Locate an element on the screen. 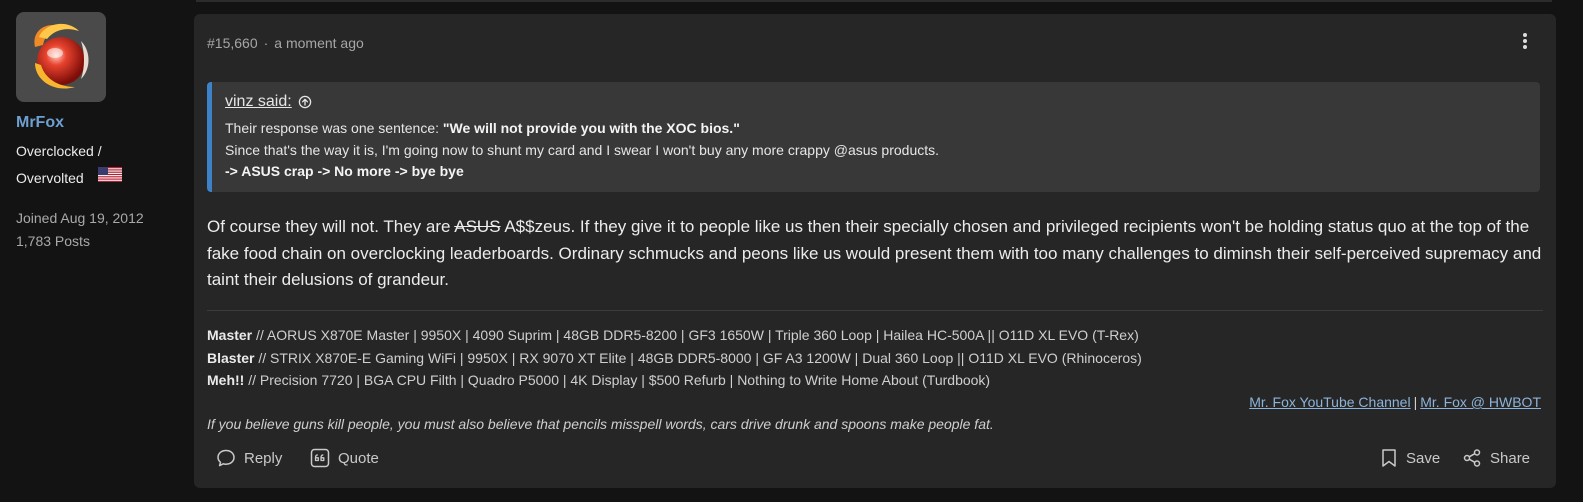 This screenshot has width=1583, height=502. quote-icon is located at coordinates (320, 458).